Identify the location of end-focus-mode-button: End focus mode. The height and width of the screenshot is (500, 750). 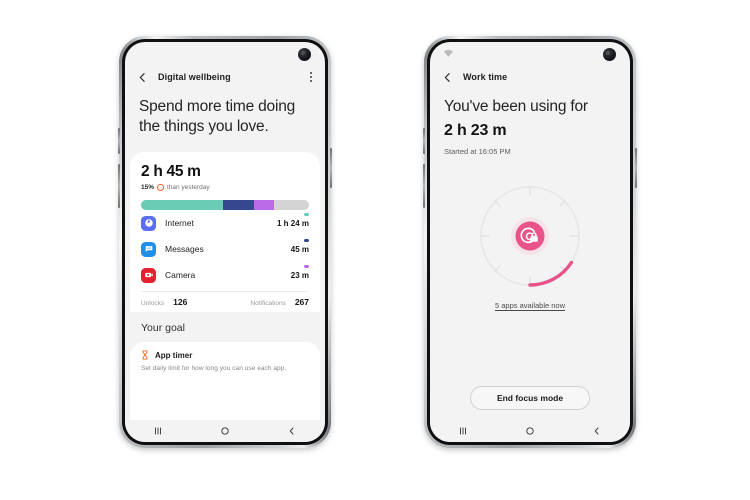
(530, 398).